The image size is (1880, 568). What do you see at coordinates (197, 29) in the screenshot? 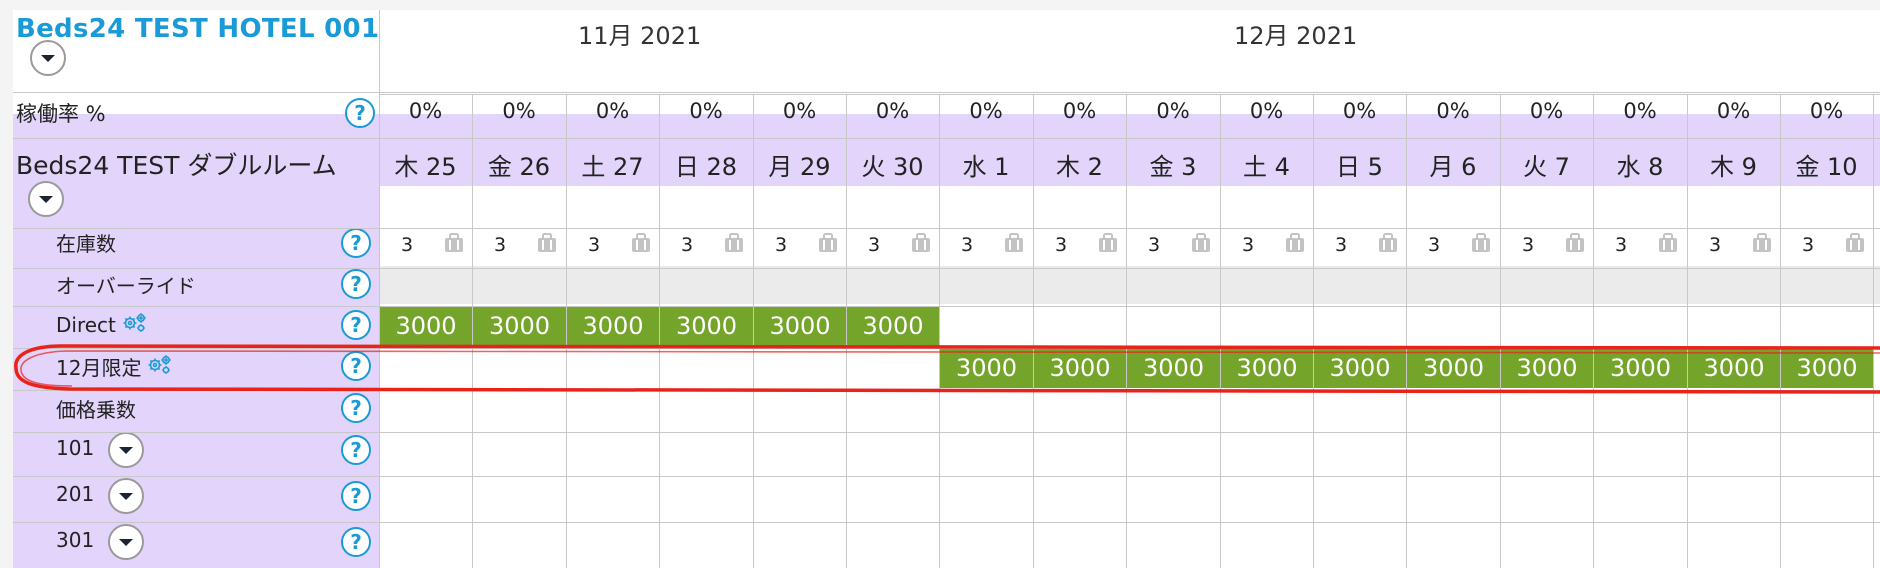
I see `hotel-title: Beds24 TEST HOTEL 001` at bounding box center [197, 29].